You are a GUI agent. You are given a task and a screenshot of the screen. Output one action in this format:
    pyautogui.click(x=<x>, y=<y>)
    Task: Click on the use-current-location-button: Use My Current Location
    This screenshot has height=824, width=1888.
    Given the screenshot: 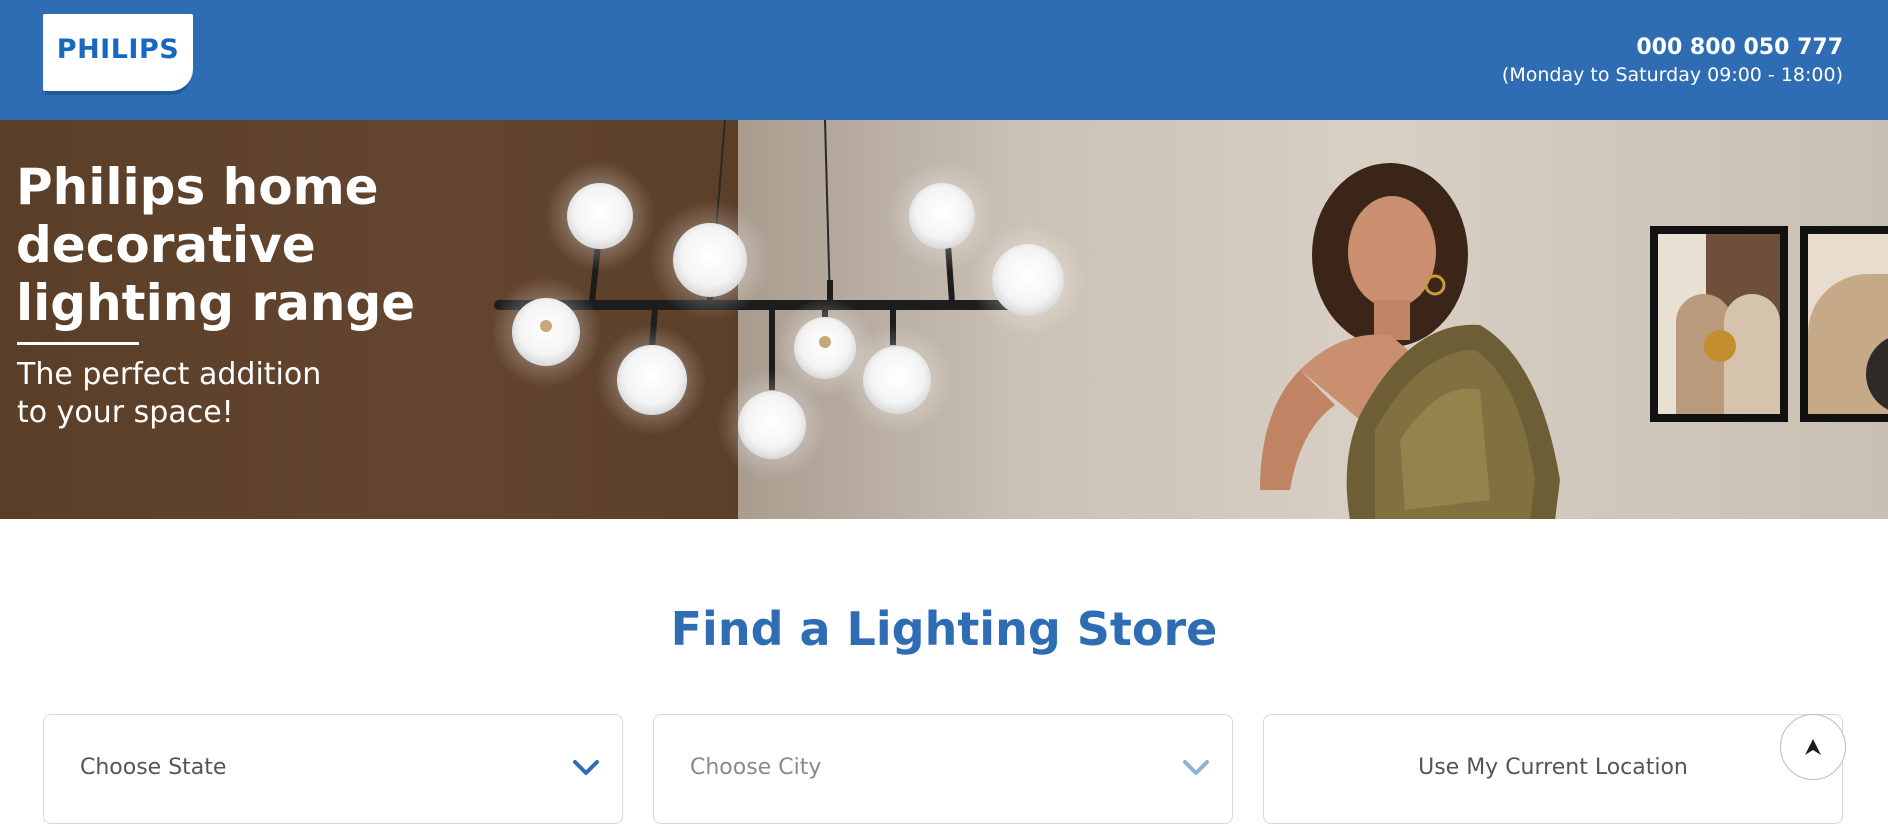 What is the action you would take?
    pyautogui.click(x=1553, y=769)
    